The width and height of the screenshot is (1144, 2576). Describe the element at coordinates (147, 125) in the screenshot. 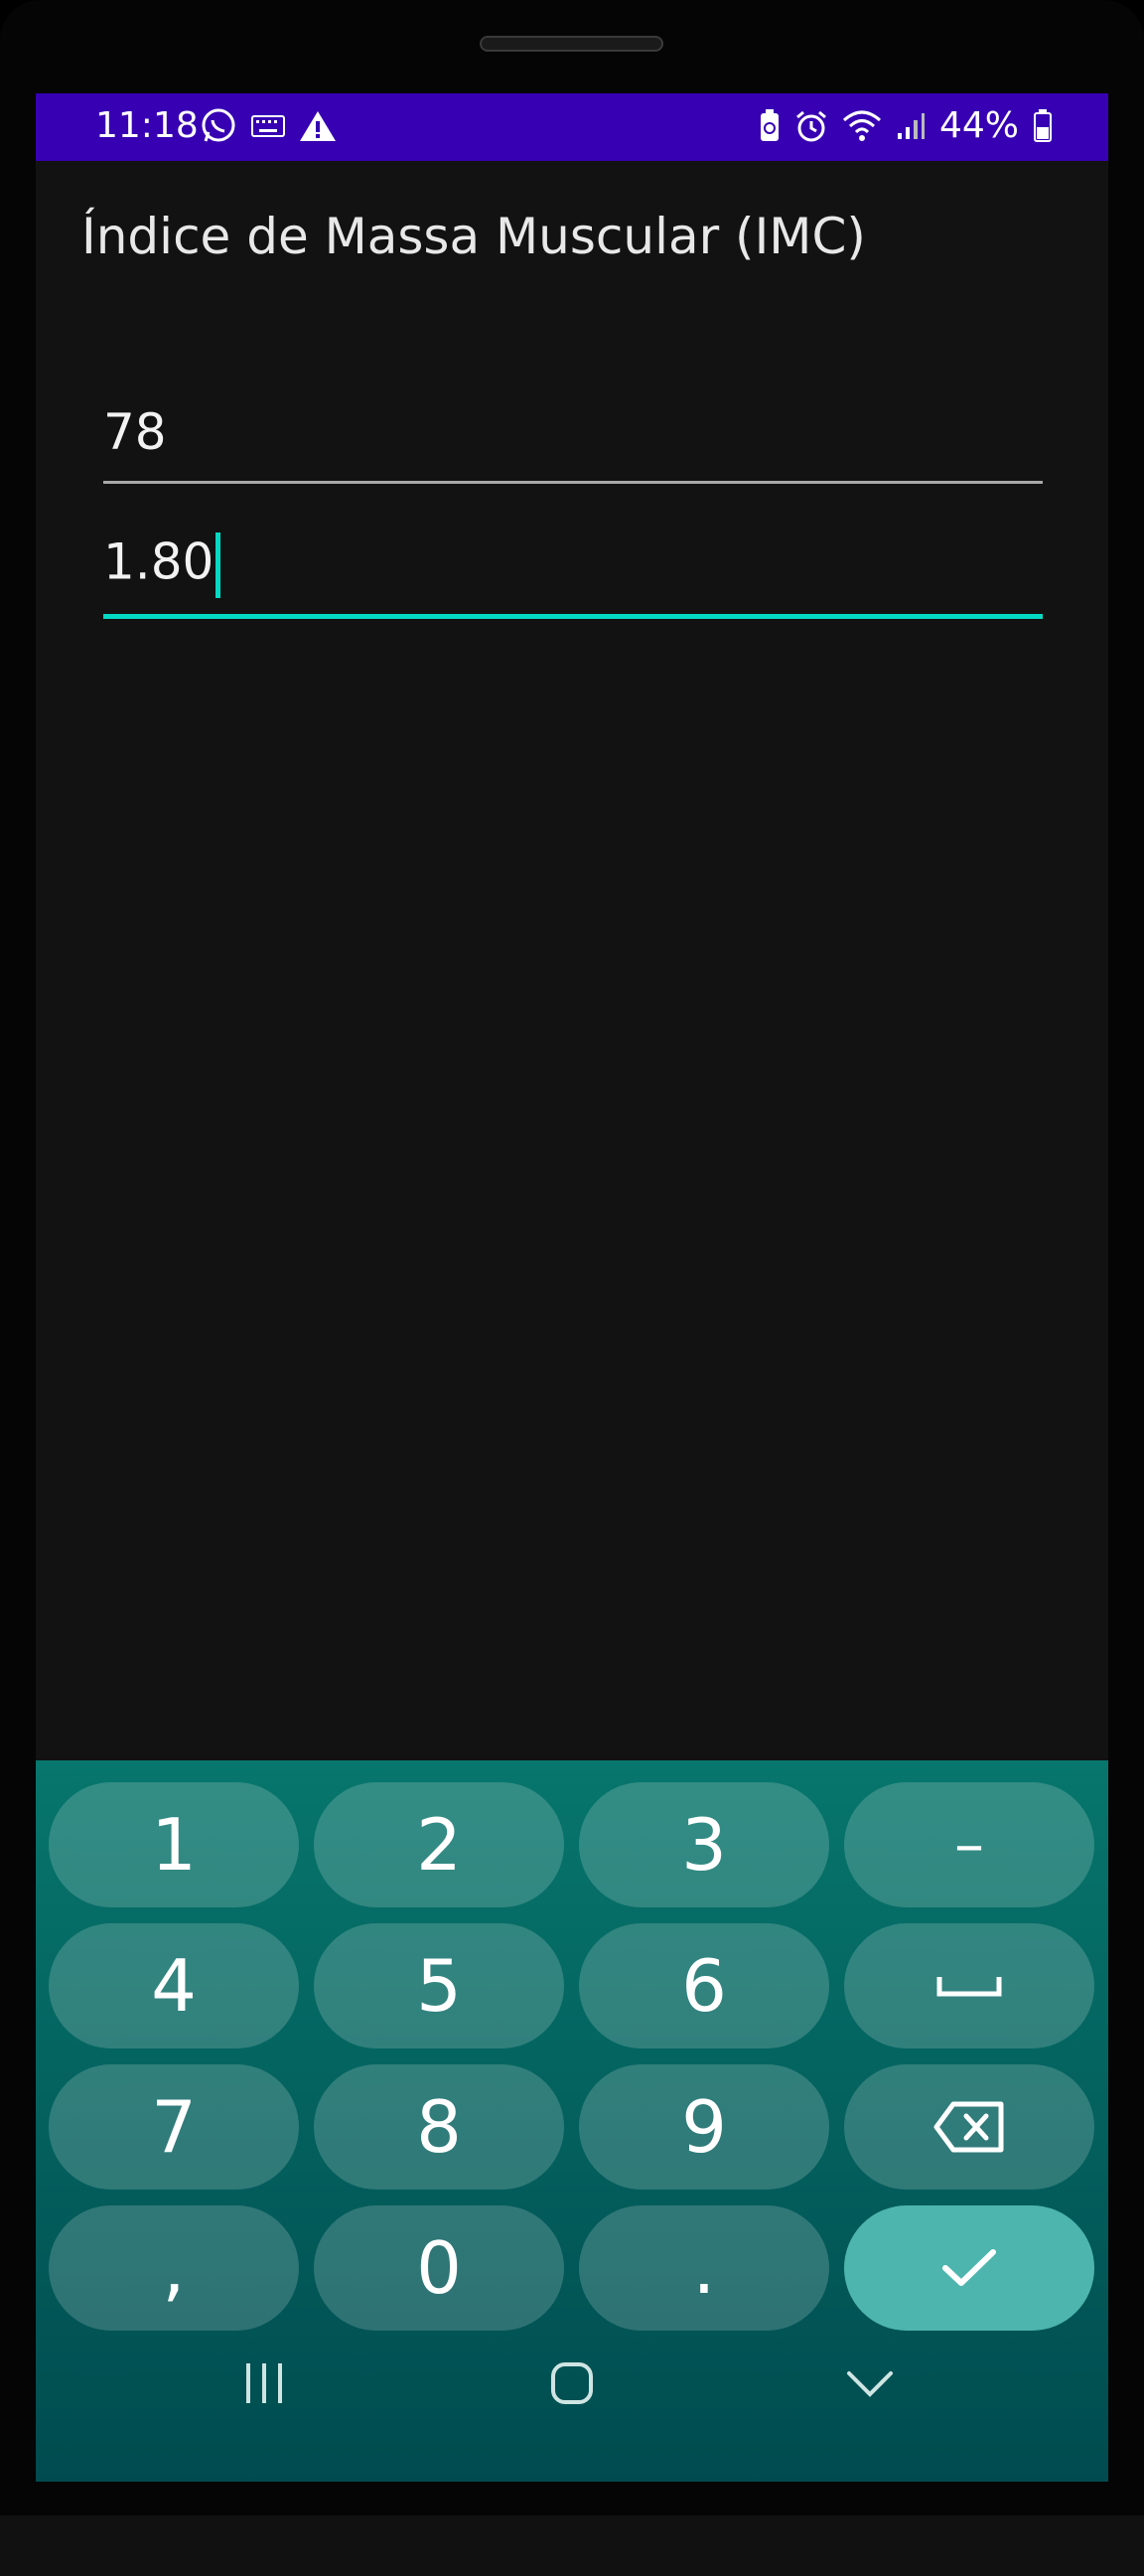

I see `status-time: 11:18` at that location.